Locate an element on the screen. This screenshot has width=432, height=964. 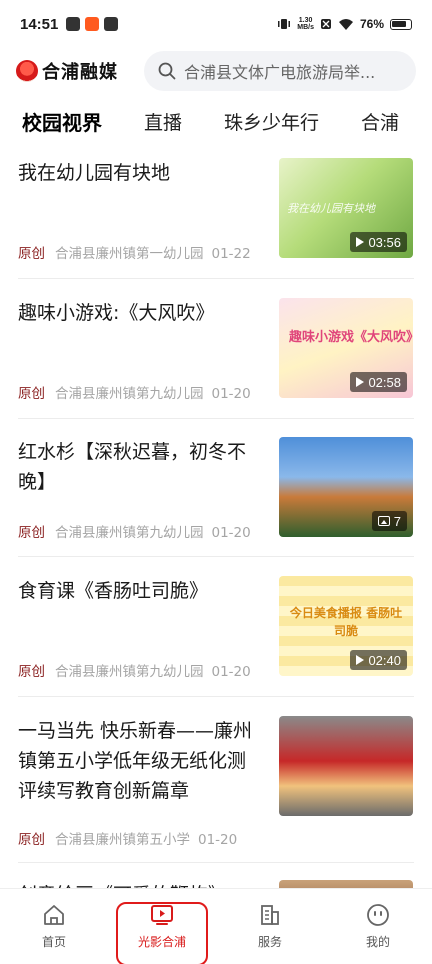
duration-badge: 02:58 is located at coordinates (378, 382).